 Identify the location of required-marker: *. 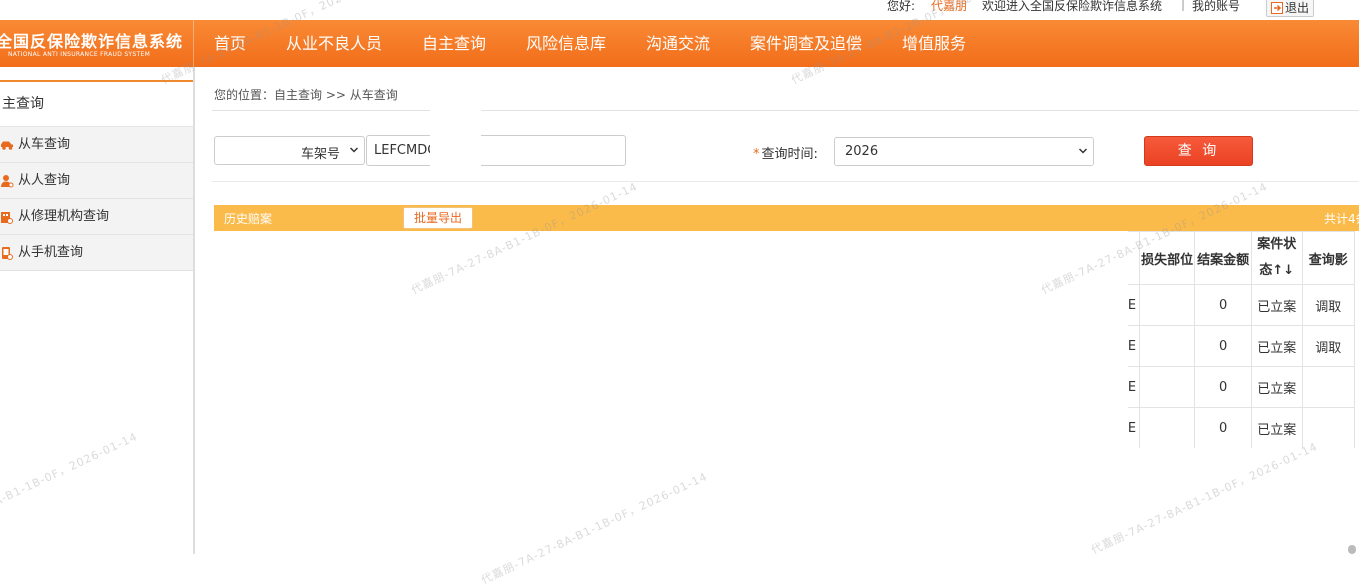
(756, 154).